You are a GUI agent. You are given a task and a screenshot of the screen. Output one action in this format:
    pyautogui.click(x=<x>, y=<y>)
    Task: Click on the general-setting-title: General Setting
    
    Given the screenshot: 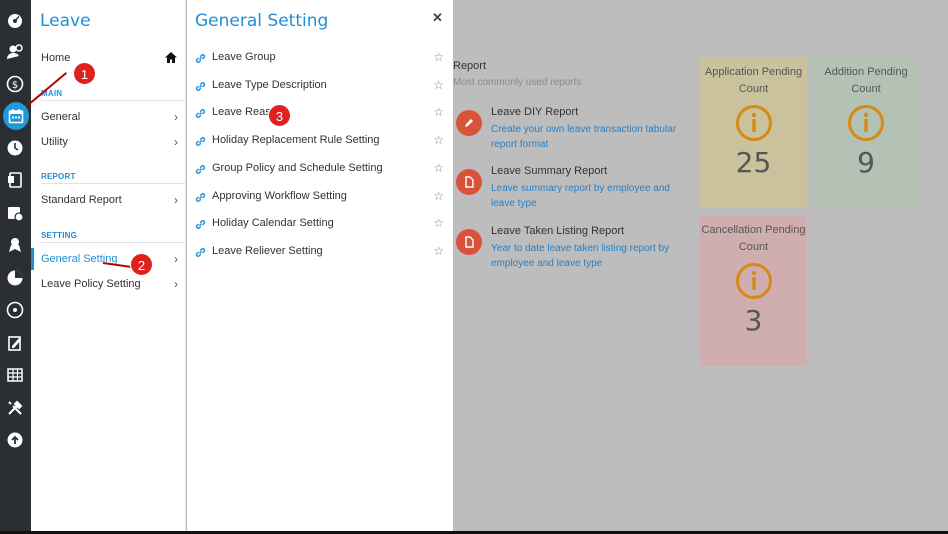 What is the action you would take?
    pyautogui.click(x=262, y=21)
    